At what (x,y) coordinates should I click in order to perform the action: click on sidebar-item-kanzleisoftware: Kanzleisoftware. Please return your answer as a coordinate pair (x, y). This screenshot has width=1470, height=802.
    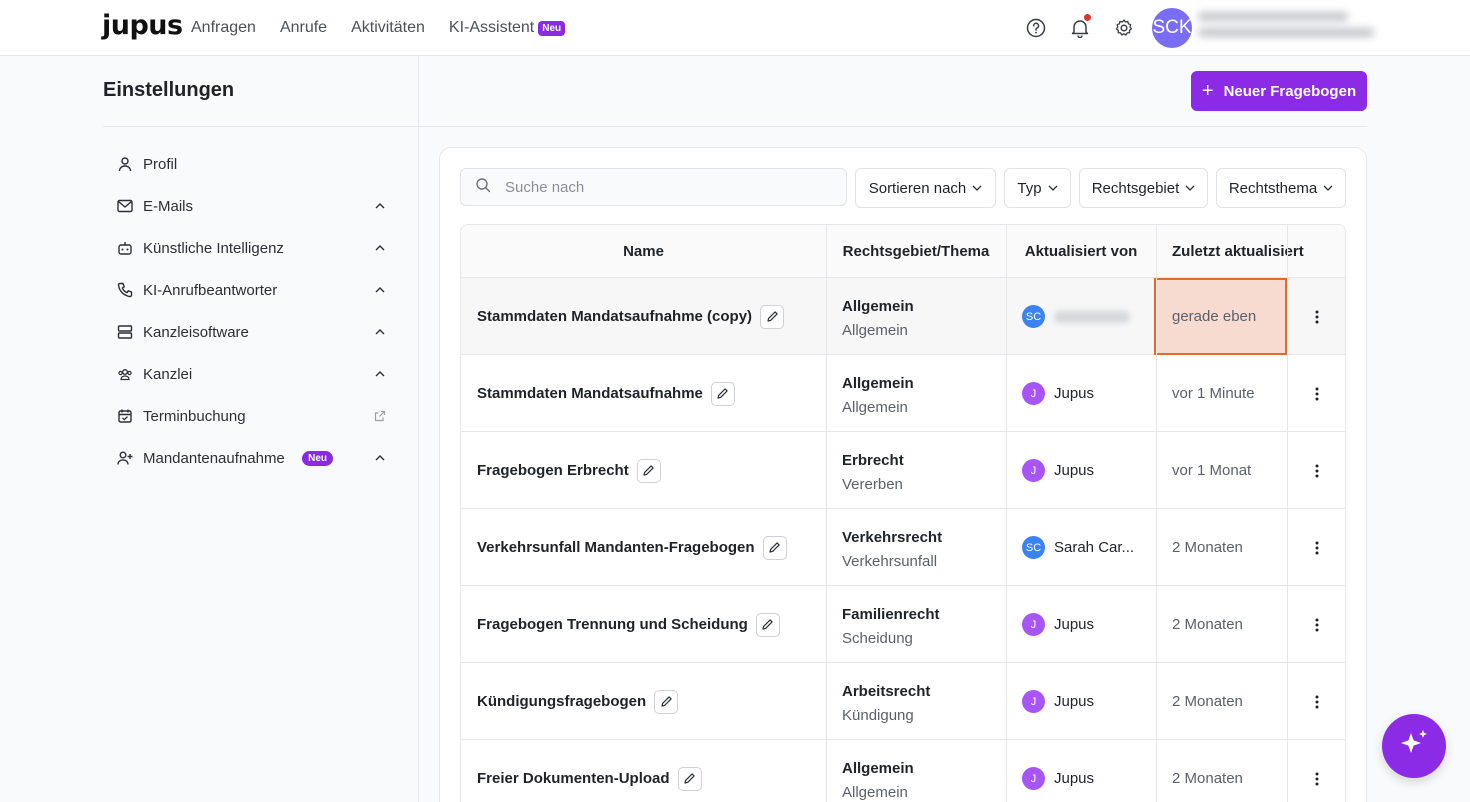
    Looking at the image, I should click on (248, 332).